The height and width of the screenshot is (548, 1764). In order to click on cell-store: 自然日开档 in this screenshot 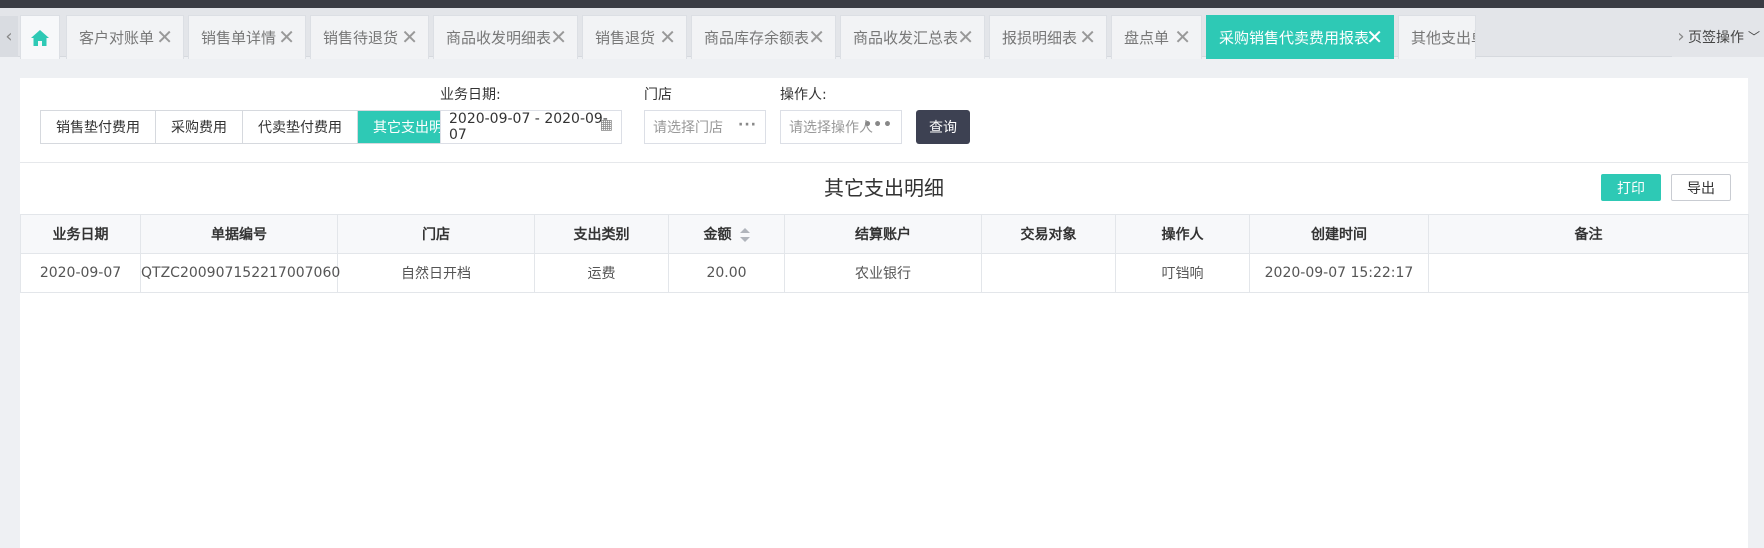, I will do `click(436, 273)`.